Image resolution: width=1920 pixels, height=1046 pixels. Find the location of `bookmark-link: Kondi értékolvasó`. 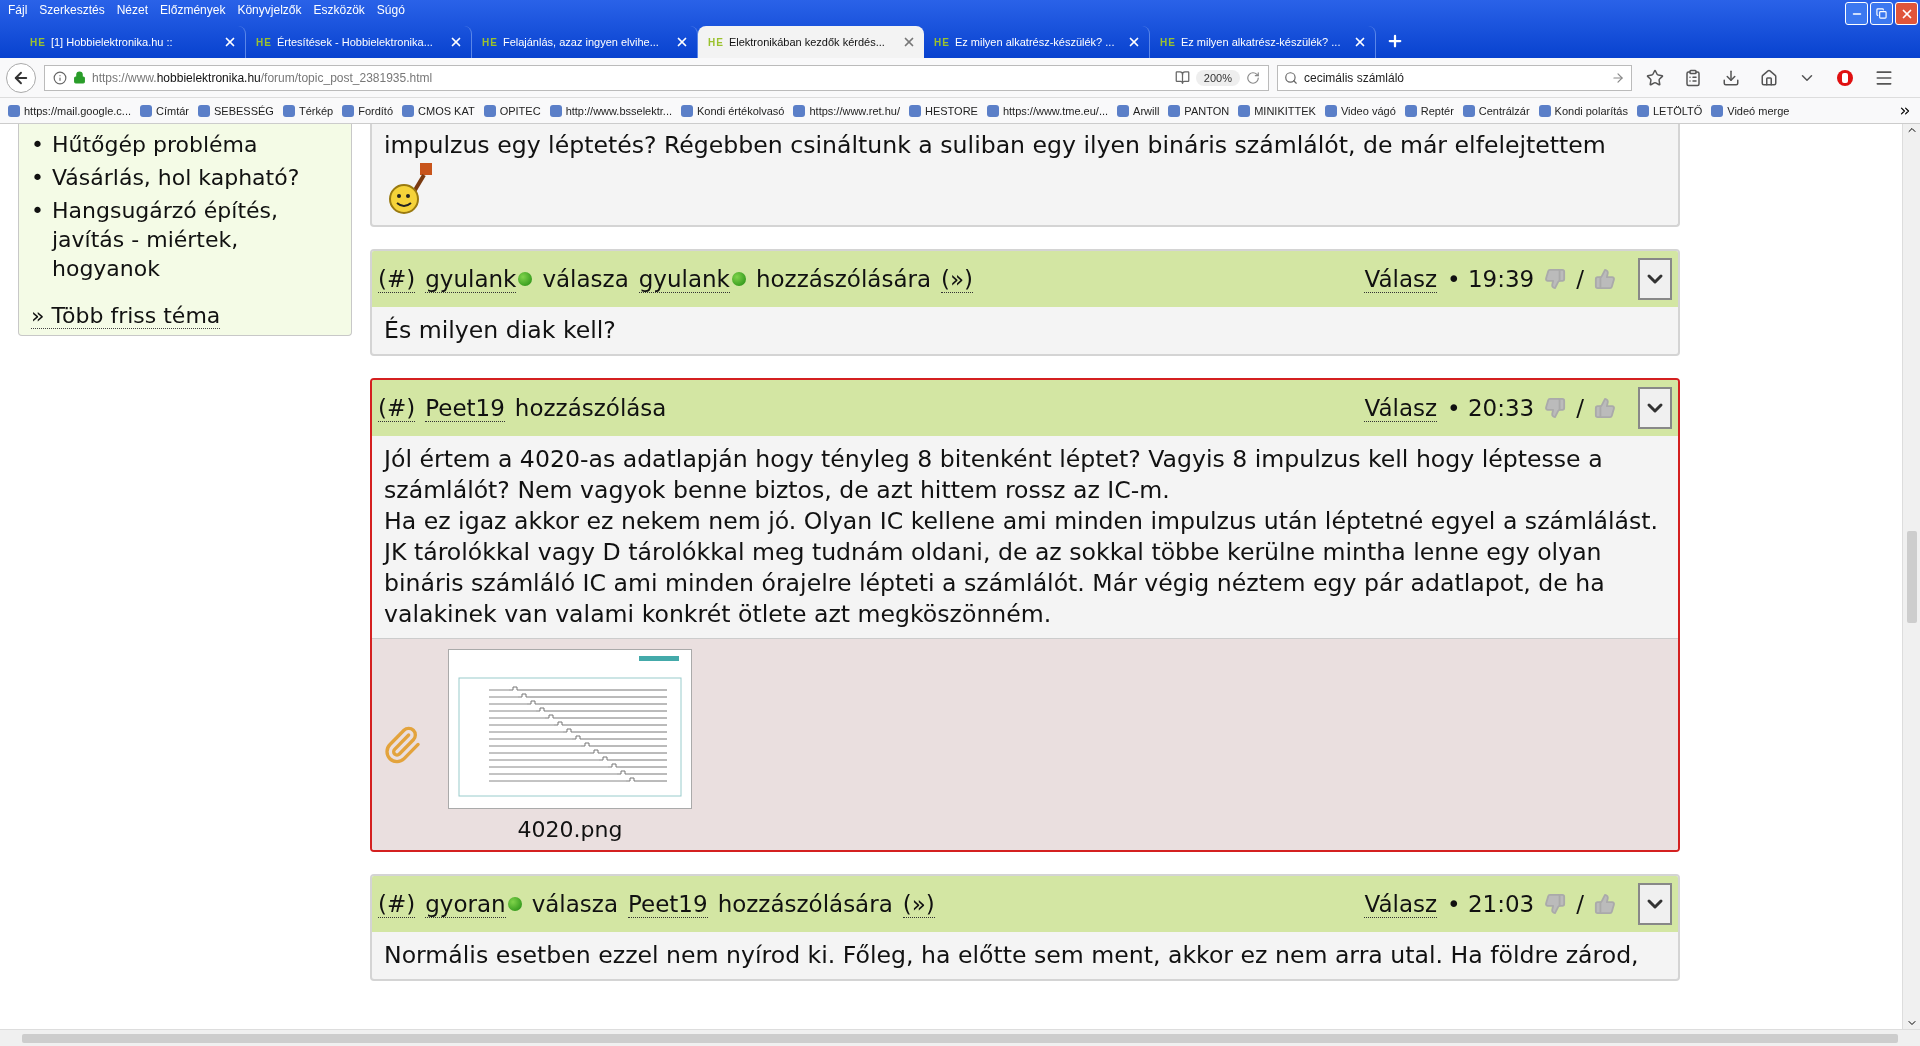

bookmark-link: Kondi értékolvasó is located at coordinates (733, 110).